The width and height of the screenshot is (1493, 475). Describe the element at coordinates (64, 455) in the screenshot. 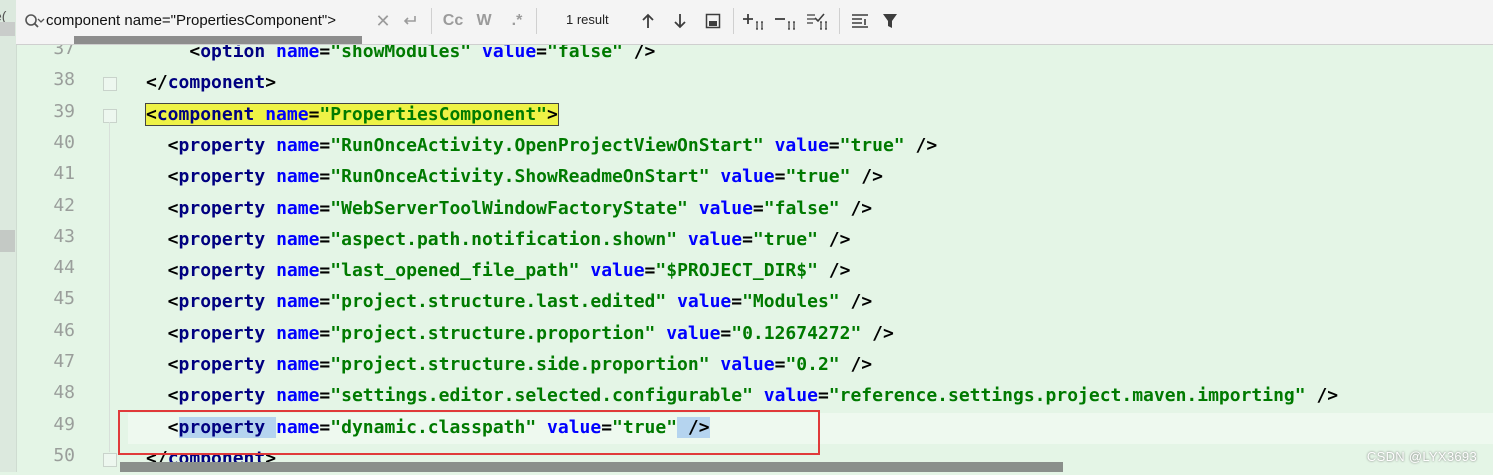

I see `line-number: 50` at that location.